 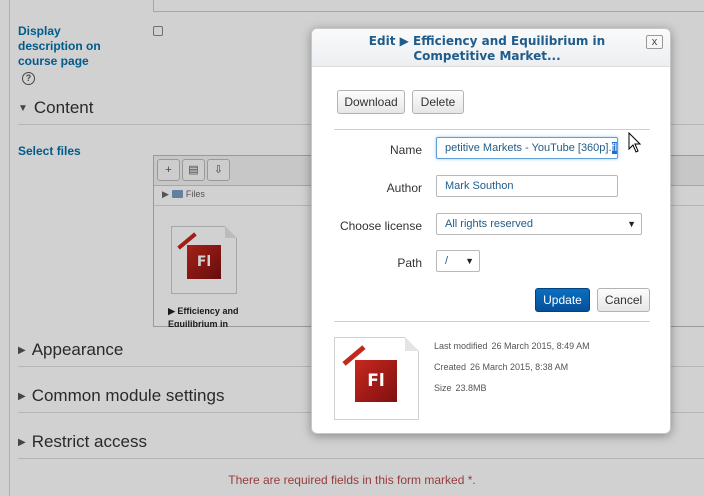 What do you see at coordinates (409, 263) in the screenshot?
I see `path-label: Path` at bounding box center [409, 263].